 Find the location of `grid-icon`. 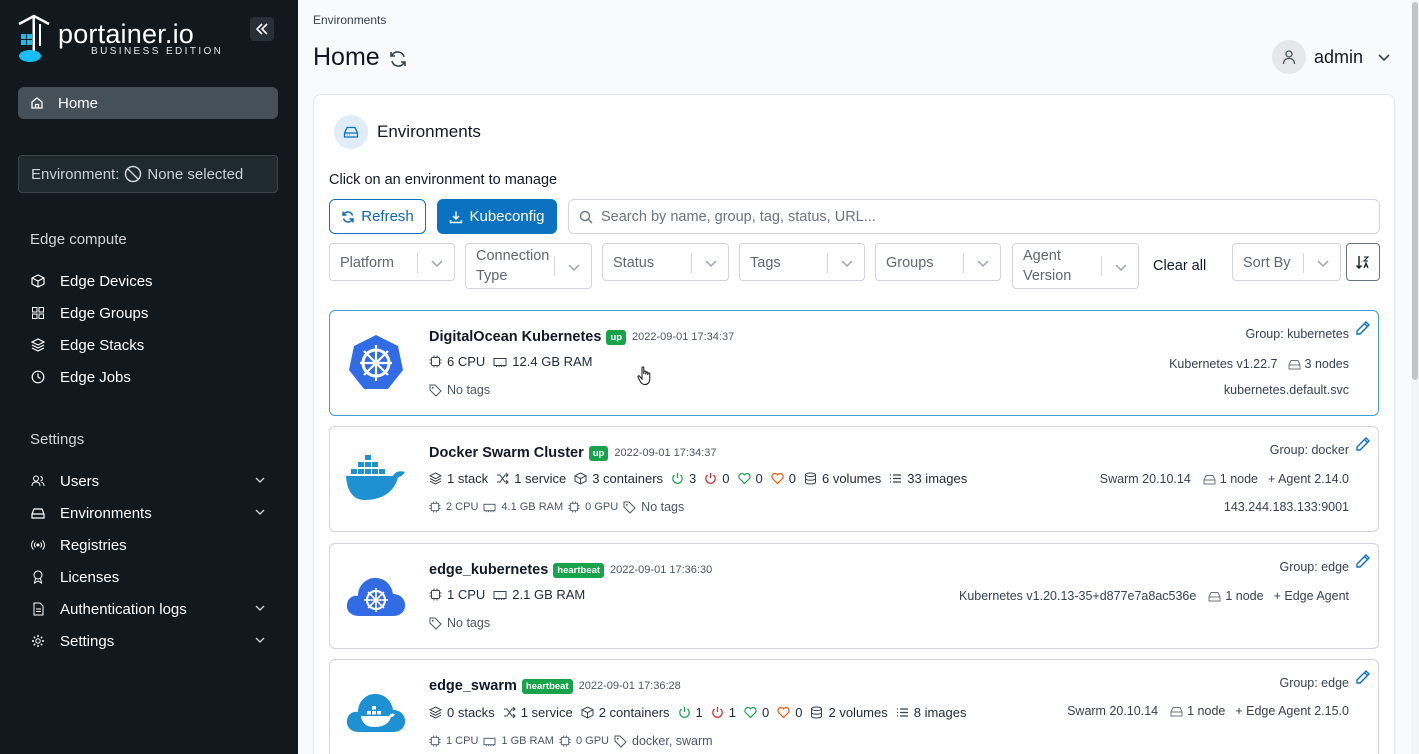

grid-icon is located at coordinates (38, 313).